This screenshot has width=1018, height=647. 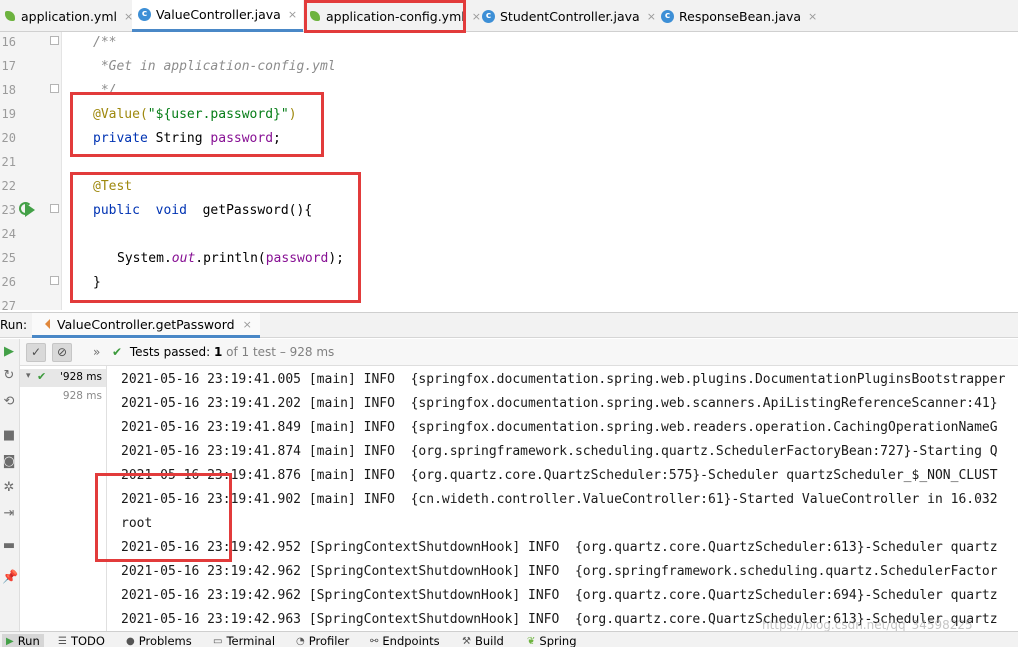 What do you see at coordinates (280, 352) in the screenshot?
I see `tests-passed-suffix: of 1 test – 928 ms` at bounding box center [280, 352].